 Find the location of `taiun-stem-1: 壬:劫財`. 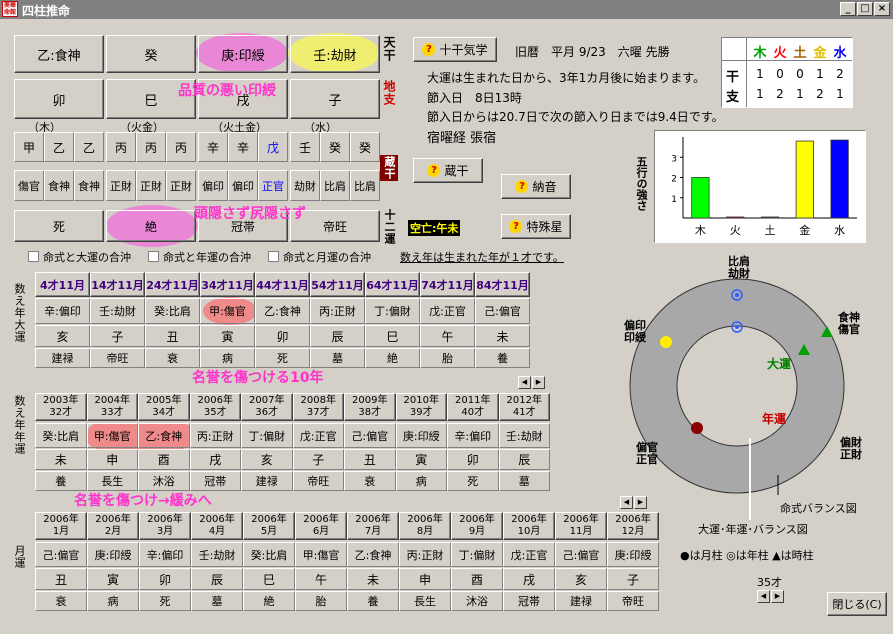

taiun-stem-1: 壬:劫財 is located at coordinates (117, 311).